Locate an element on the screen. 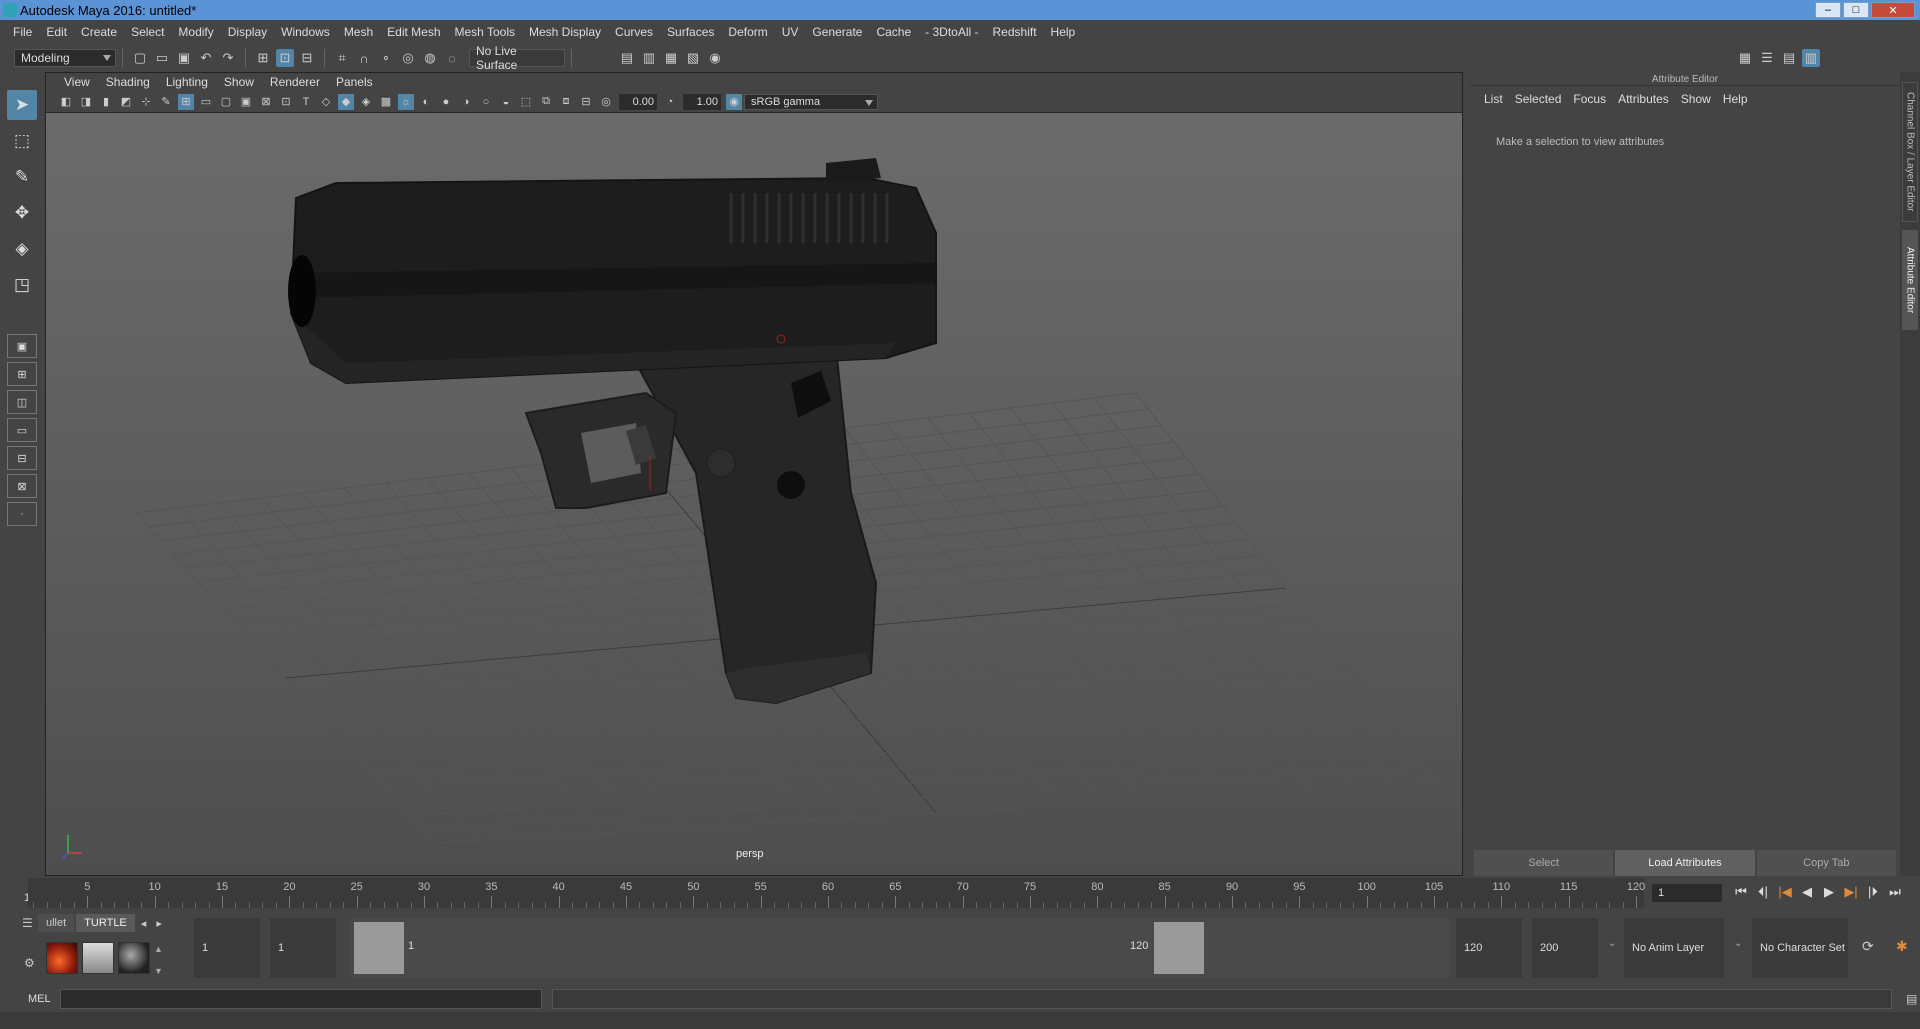 This screenshot has height=1029, width=1920. screen-space-ao-icon: ● is located at coordinates (446, 102).